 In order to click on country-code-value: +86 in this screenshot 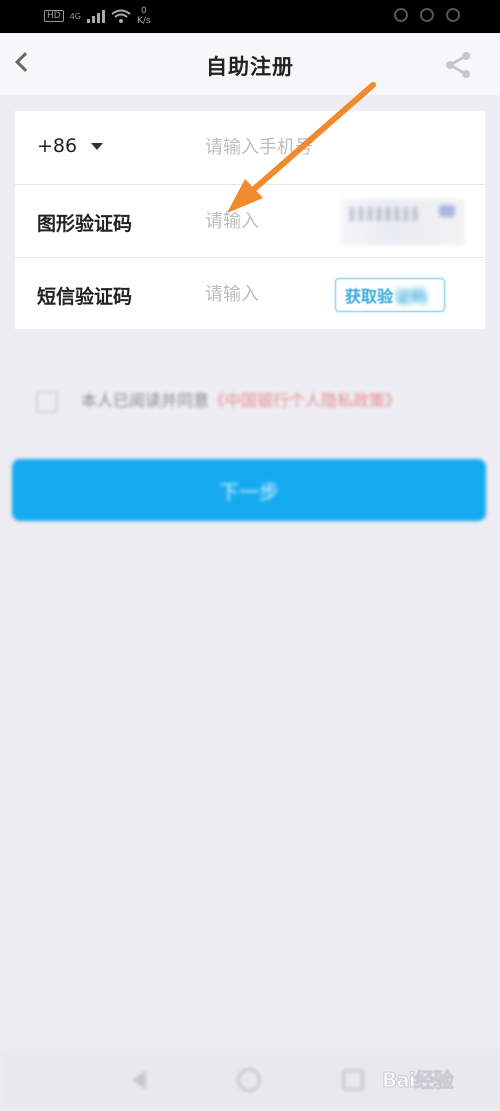, I will do `click(57, 146)`.